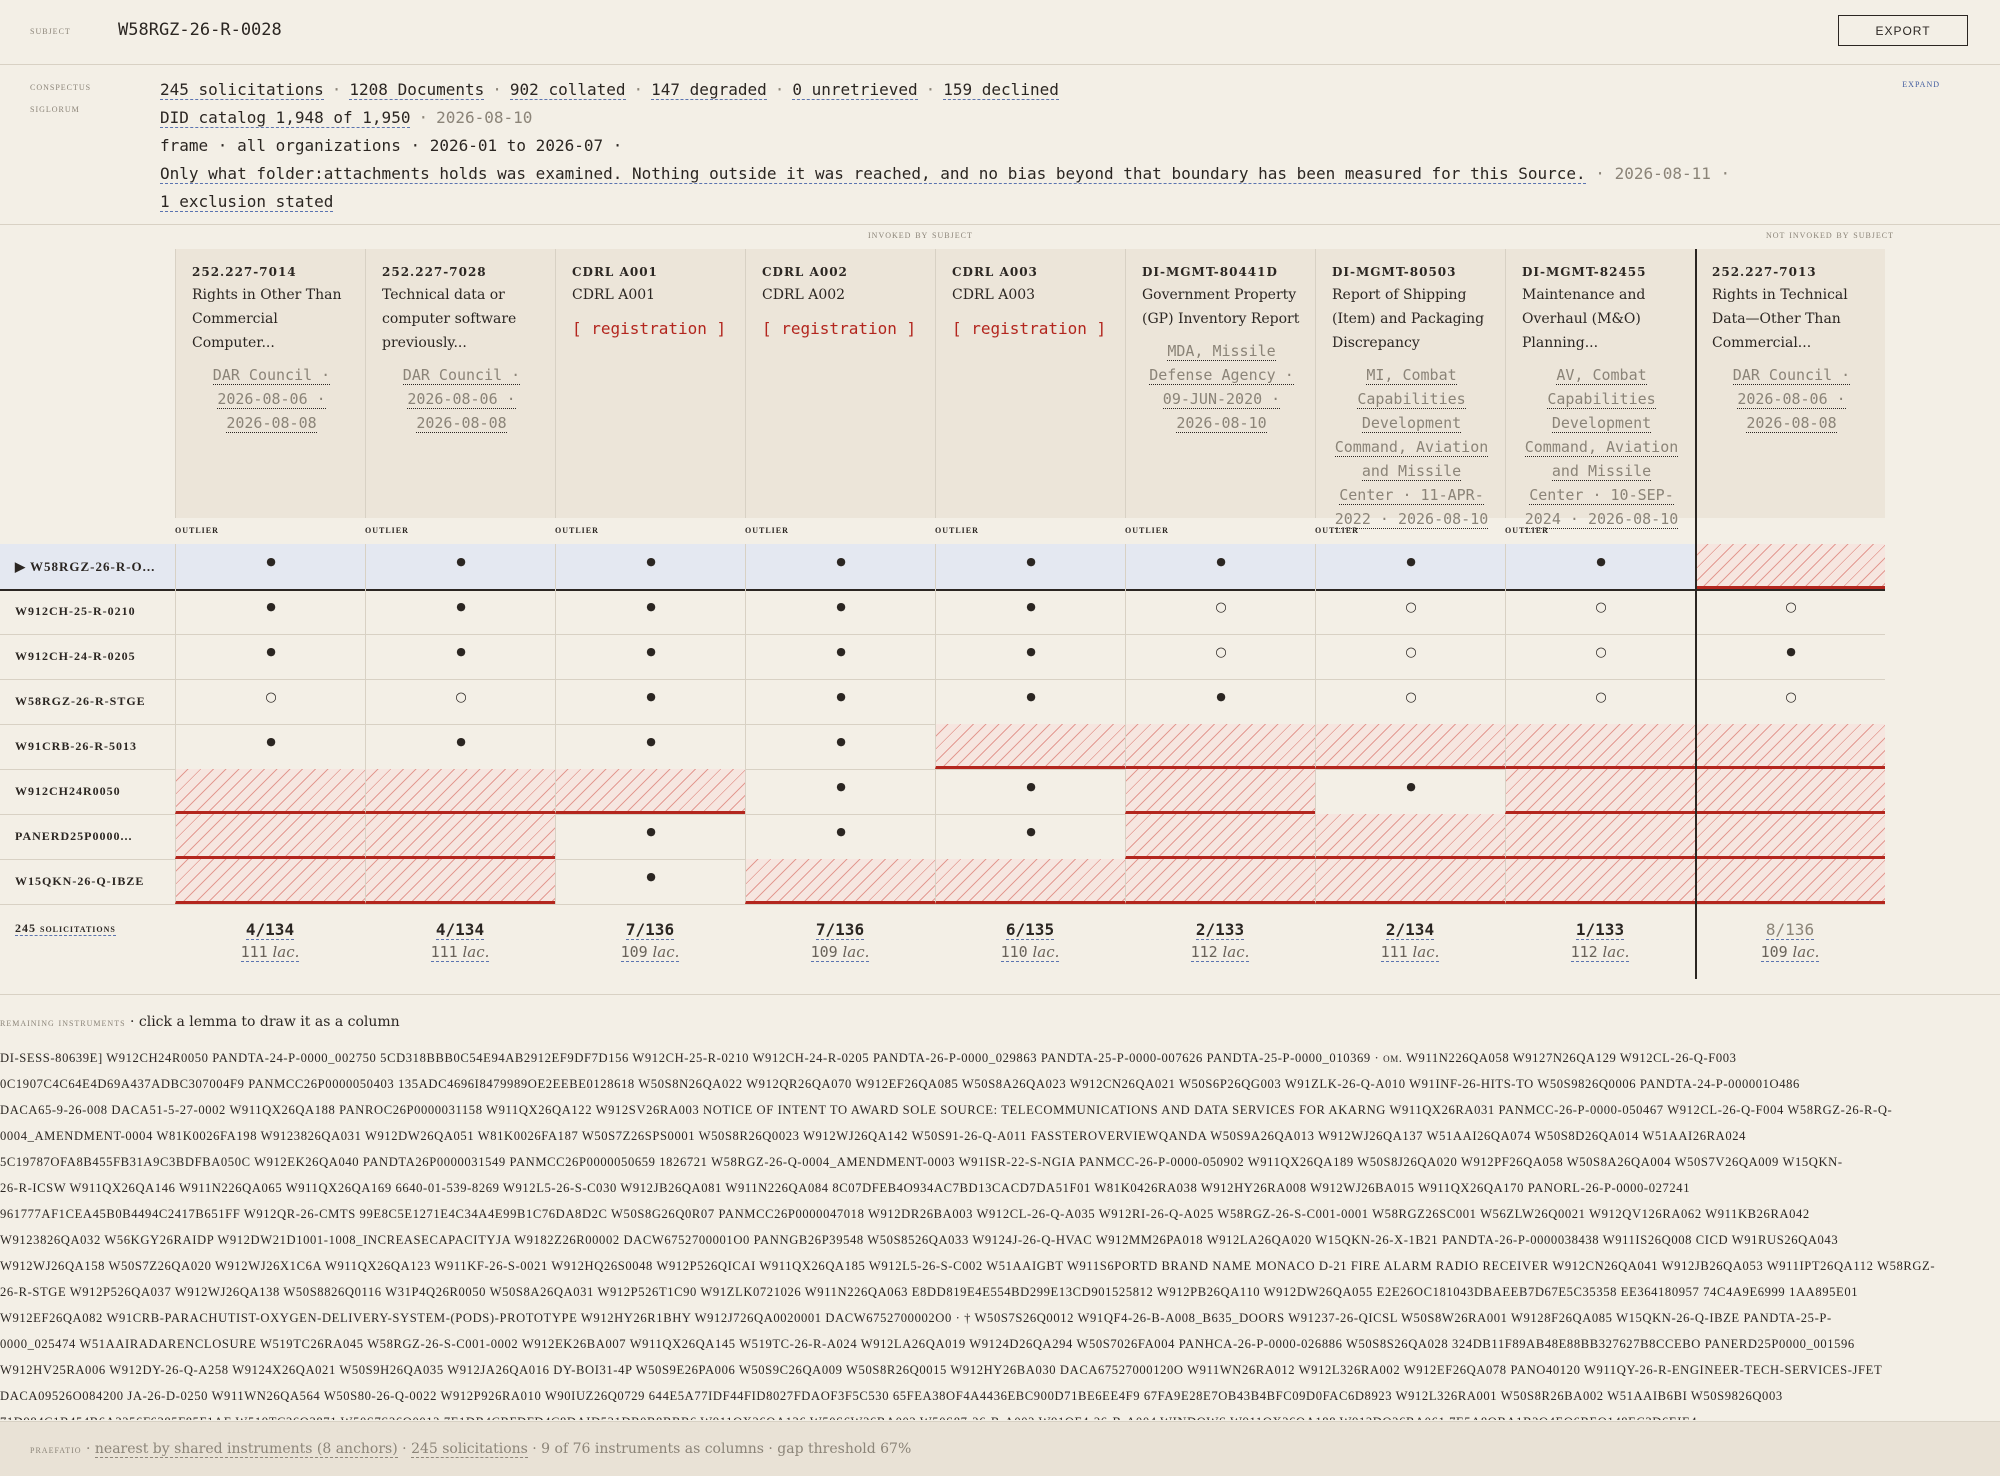 This screenshot has width=2000, height=1476. Describe the element at coordinates (840, 930) in the screenshot. I see `total-ratio: 7/136` at that location.